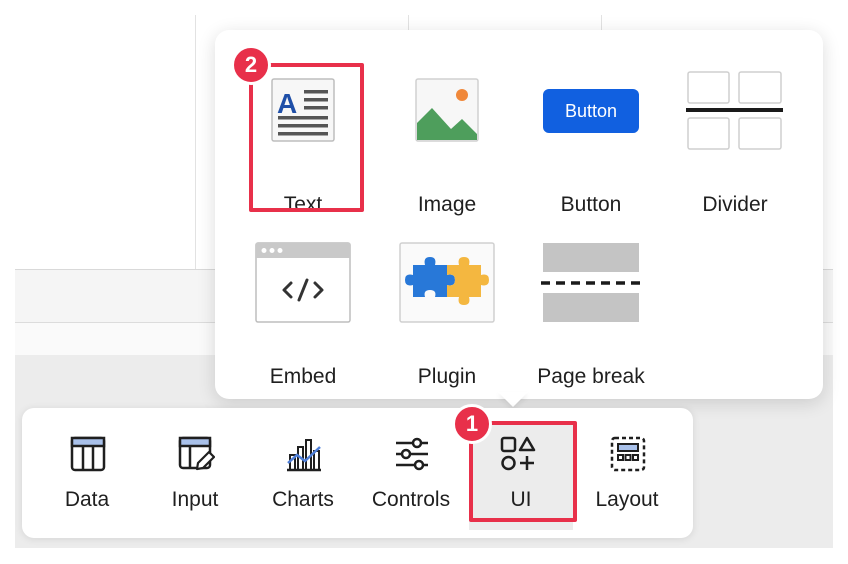 The image size is (848, 564). What do you see at coordinates (591, 282) in the screenshot?
I see `page-break-icon` at bounding box center [591, 282].